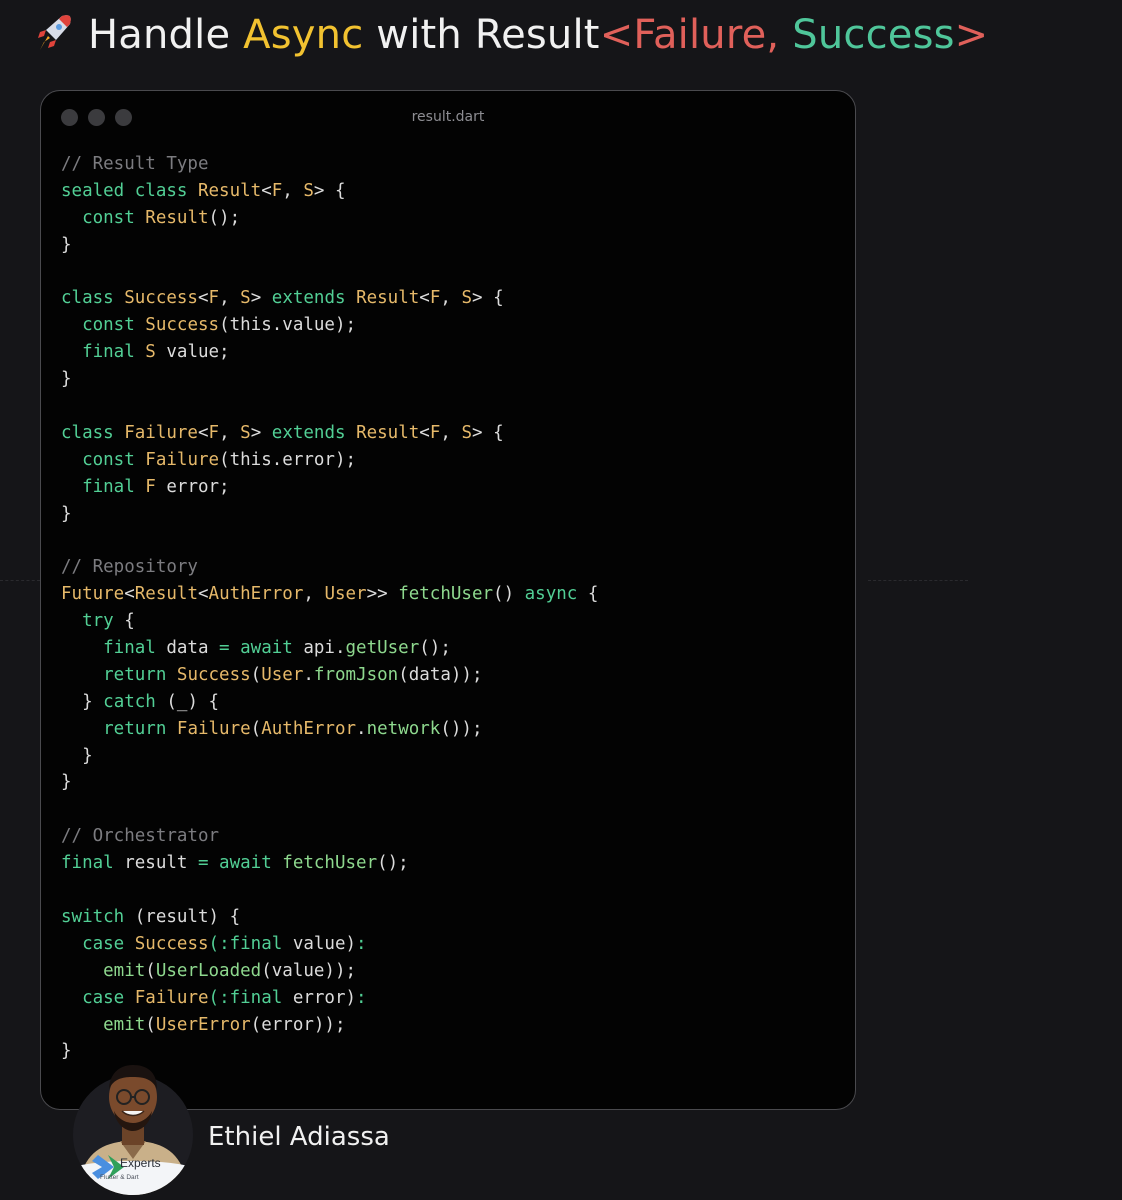  What do you see at coordinates (345, 594) in the screenshot?
I see `code-token: User` at bounding box center [345, 594].